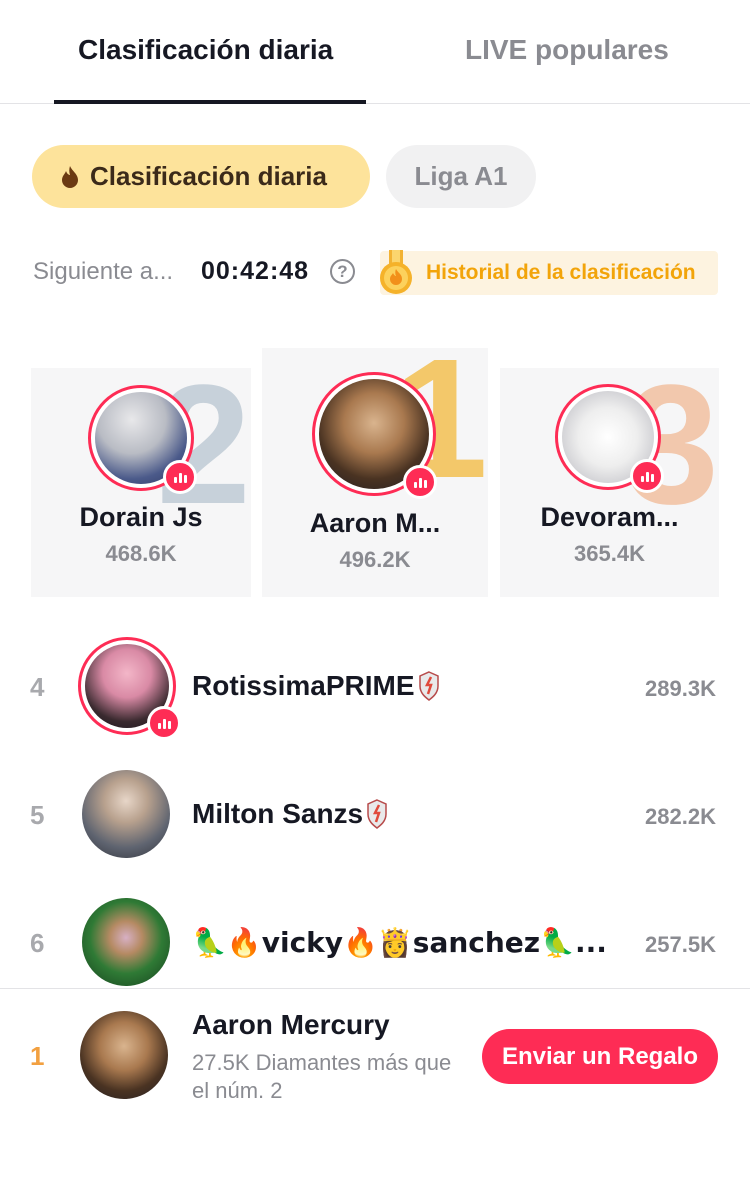  Describe the element at coordinates (205, 50) in the screenshot. I see `tab-daily-ranking: Clasificación diaria` at that location.